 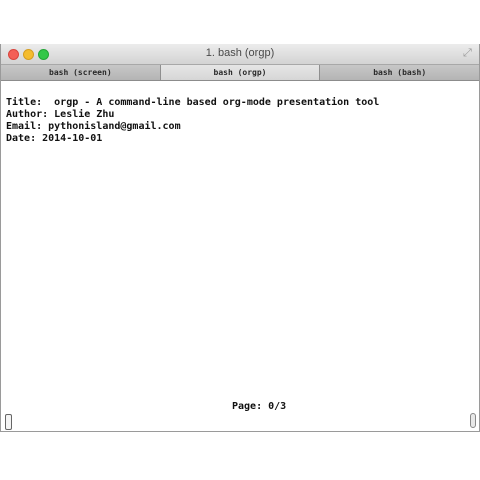 I want to click on tab-bash-orgp: bash (orgp), so click(x=240, y=72).